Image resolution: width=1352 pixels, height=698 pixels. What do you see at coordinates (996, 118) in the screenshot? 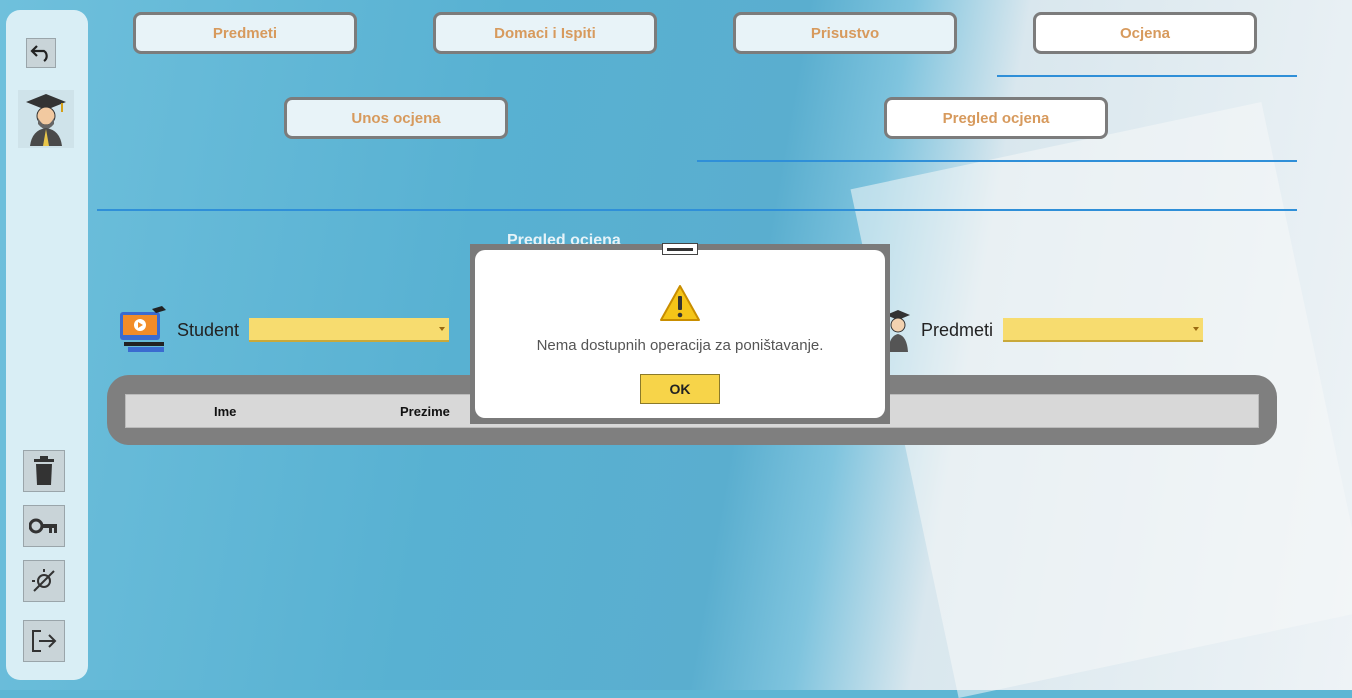
I see `tab-pregled-ocjena: Pregled ocjena` at bounding box center [996, 118].